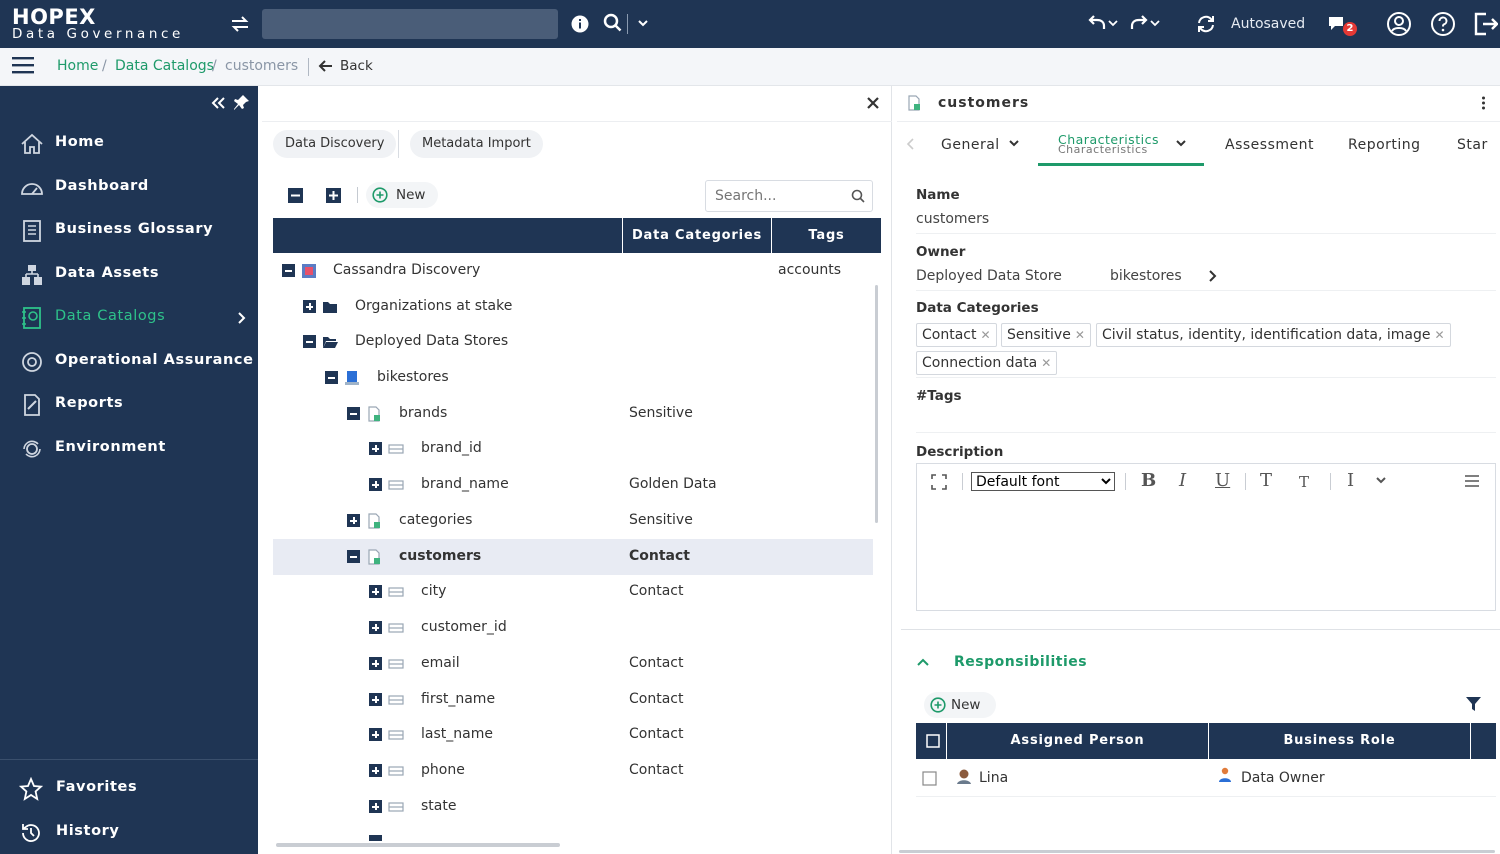 The image size is (1500, 854). Describe the element at coordinates (573, 342) in the screenshot. I see `tree-row: Deployed Data Stores` at that location.